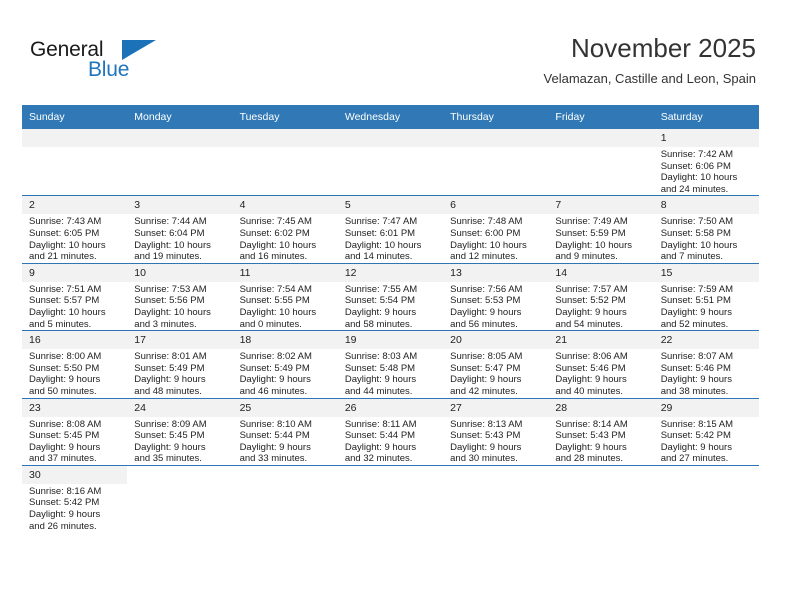 The height and width of the screenshot is (612, 792). Describe the element at coordinates (694, 189) in the screenshot. I see `daylight-text-line2: and 24 minutes.` at that location.